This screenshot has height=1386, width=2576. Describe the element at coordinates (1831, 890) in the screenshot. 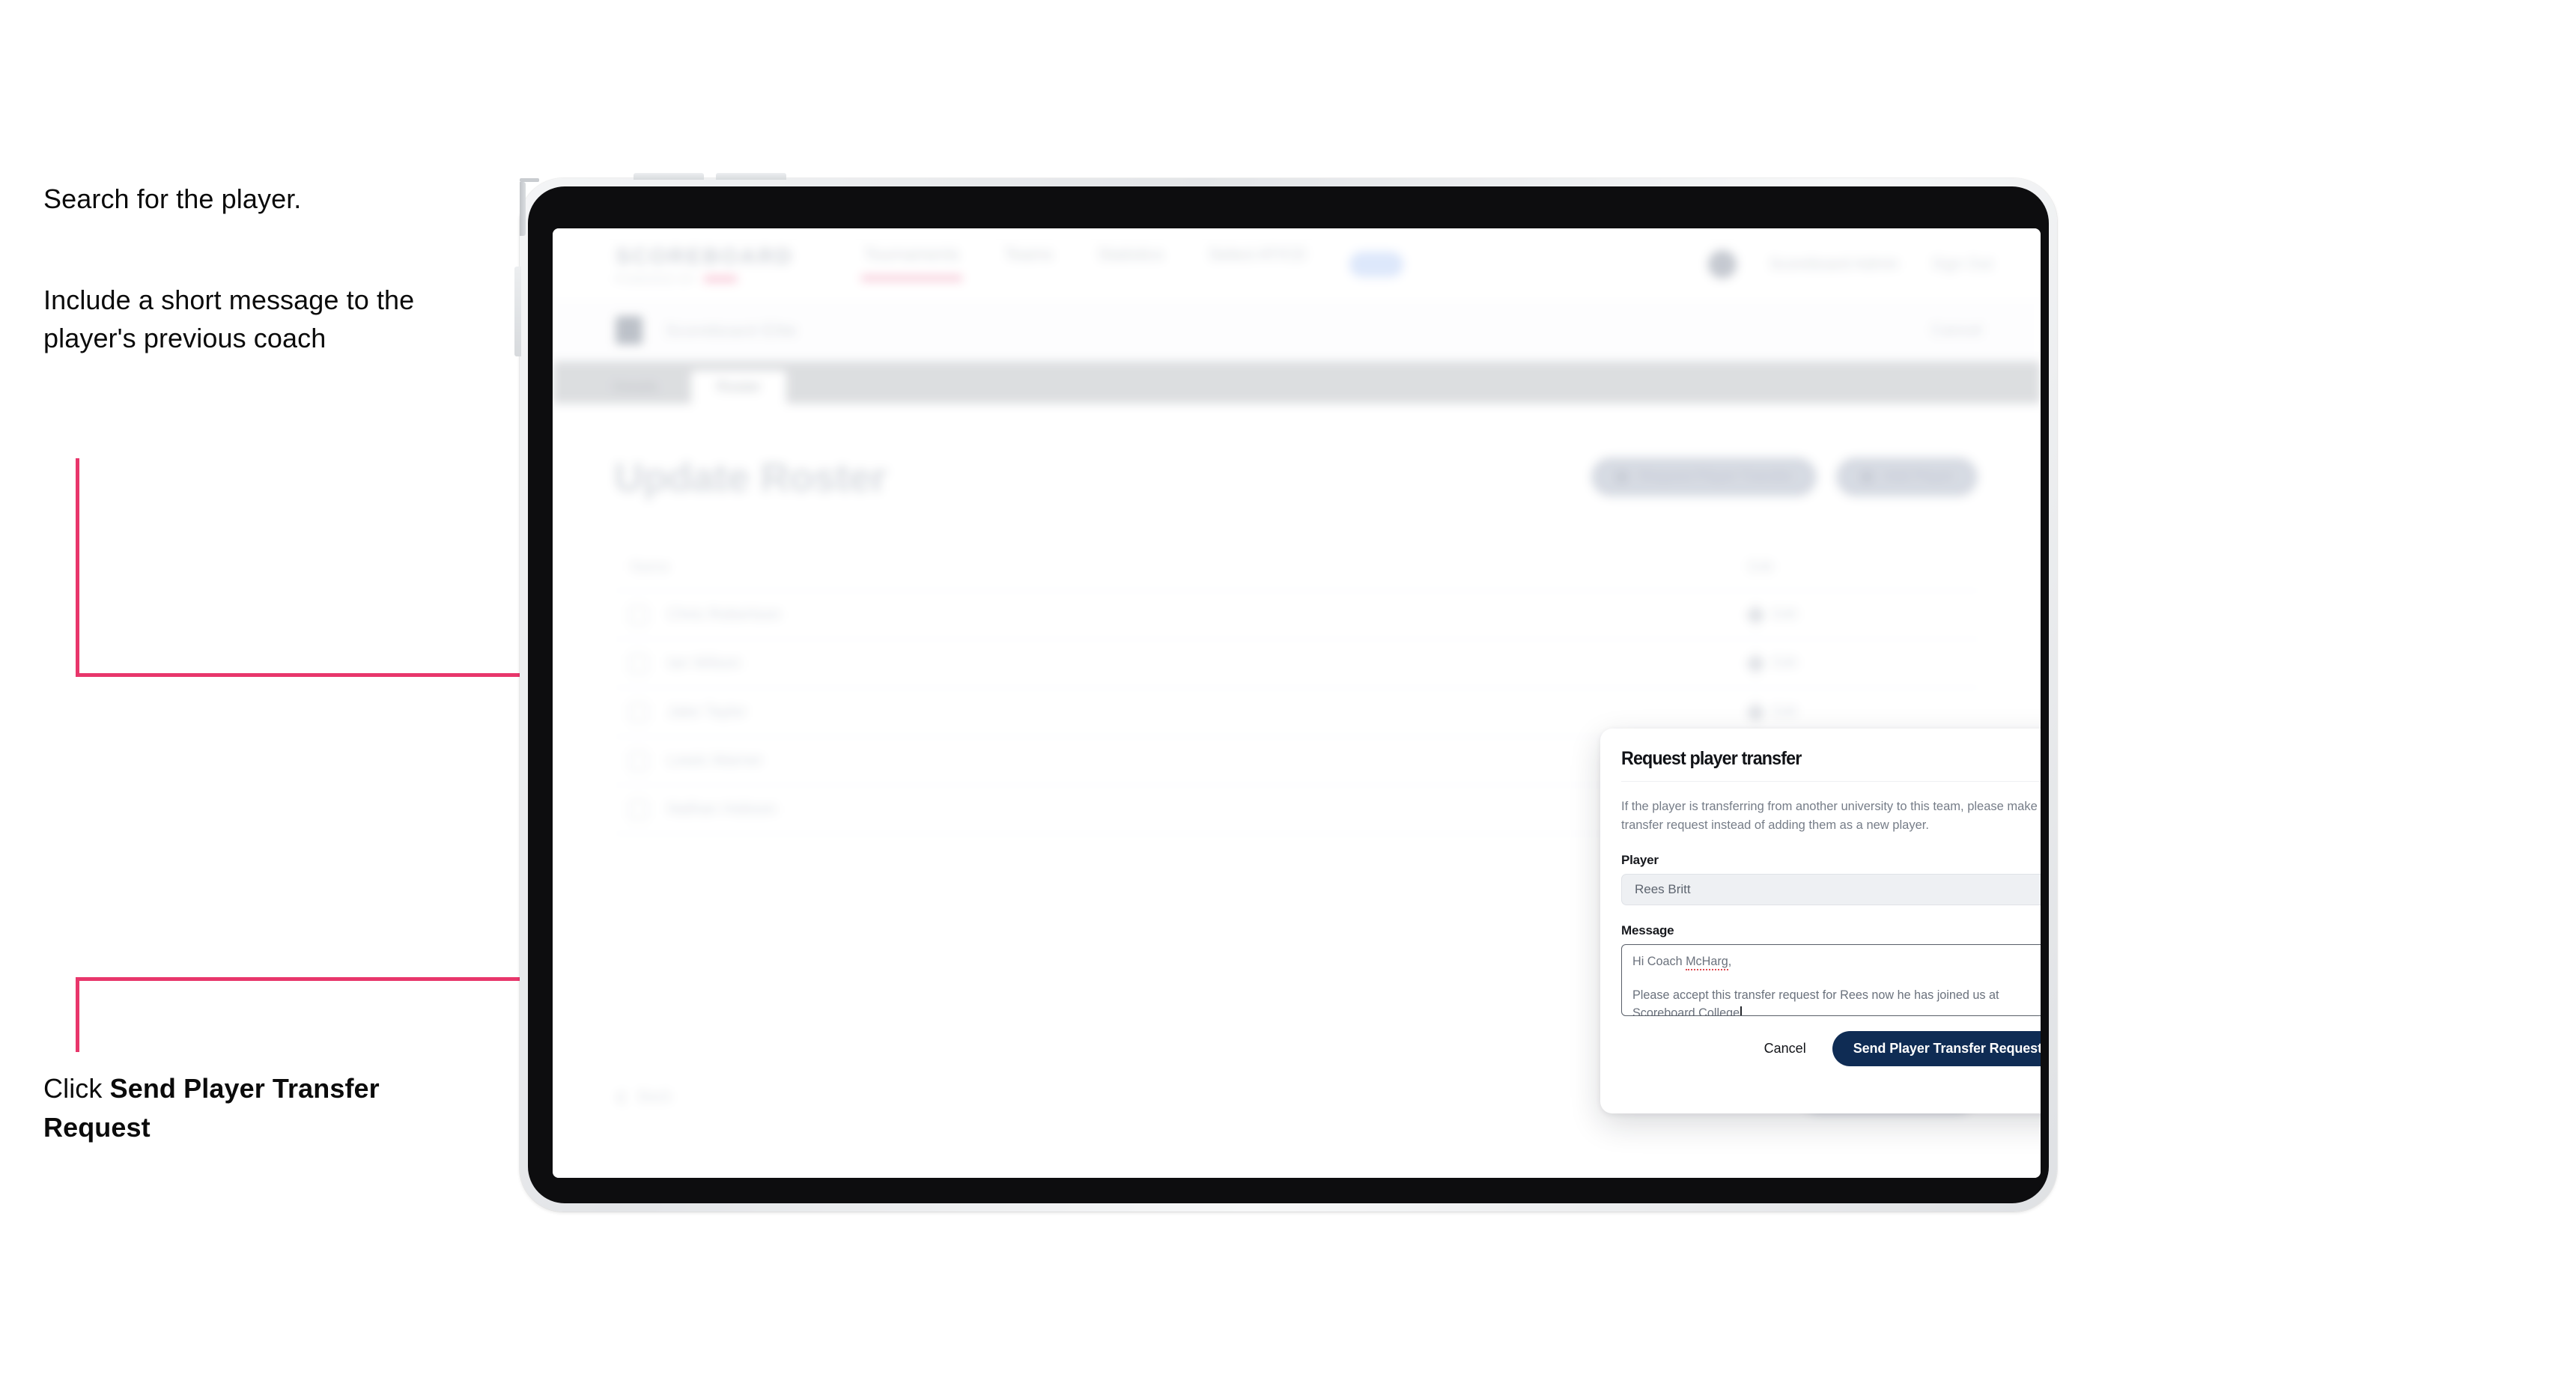

I see `player-search-input` at that location.